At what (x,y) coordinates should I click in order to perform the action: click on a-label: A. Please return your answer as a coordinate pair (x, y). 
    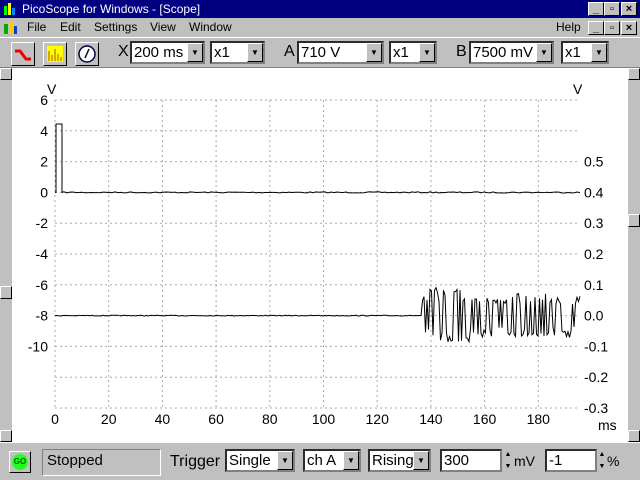
    Looking at the image, I should click on (289, 51).